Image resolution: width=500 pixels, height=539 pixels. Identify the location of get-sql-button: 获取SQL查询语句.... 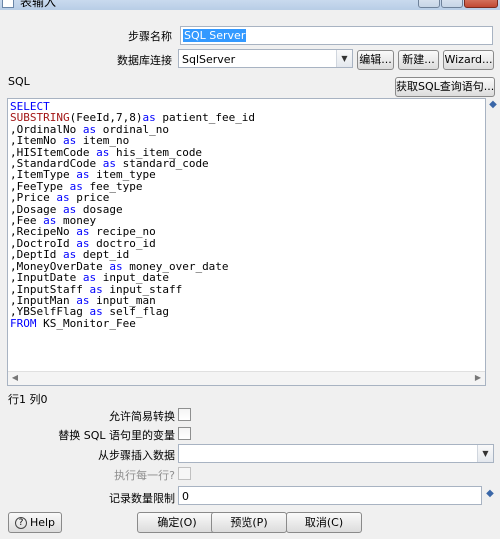
(445, 87).